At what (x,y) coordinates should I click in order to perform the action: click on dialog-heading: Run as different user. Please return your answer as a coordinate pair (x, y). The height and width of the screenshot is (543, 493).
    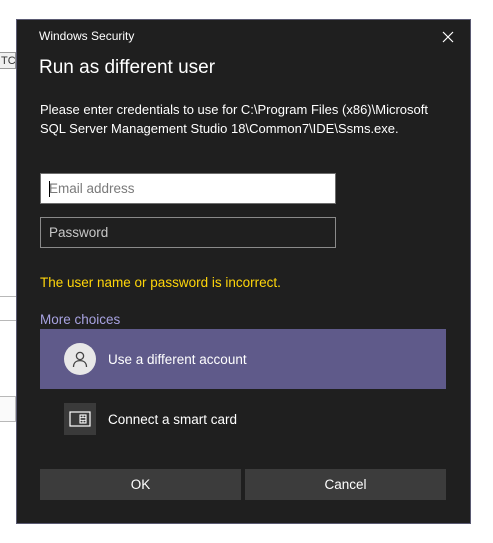
    Looking at the image, I should click on (127, 67).